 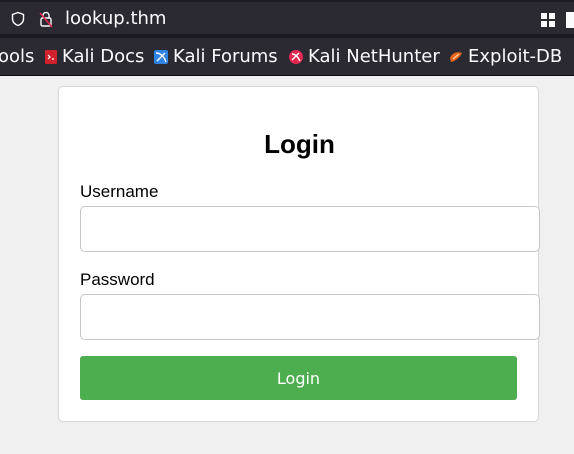 I want to click on bookmark-label: Kali NetHunter, so click(x=374, y=56).